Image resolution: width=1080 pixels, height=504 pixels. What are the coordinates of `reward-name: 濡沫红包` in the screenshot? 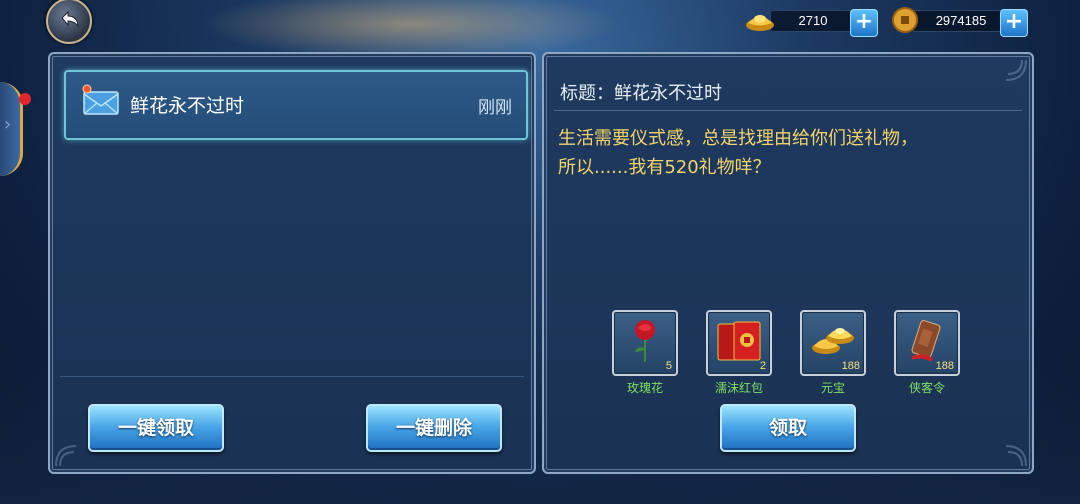 It's located at (738, 388).